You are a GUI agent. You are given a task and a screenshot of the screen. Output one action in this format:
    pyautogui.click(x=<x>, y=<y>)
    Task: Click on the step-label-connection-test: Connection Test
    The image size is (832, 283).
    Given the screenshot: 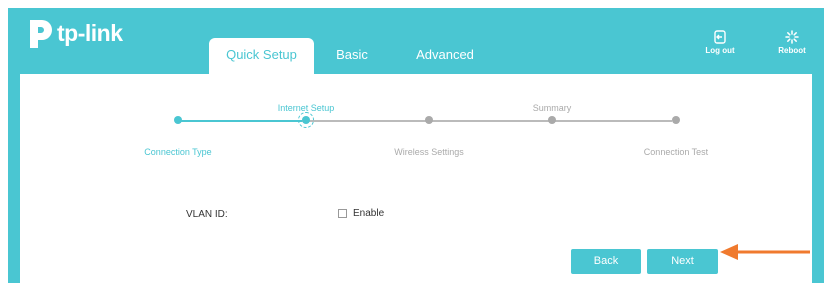 What is the action you would take?
    pyautogui.click(x=676, y=152)
    